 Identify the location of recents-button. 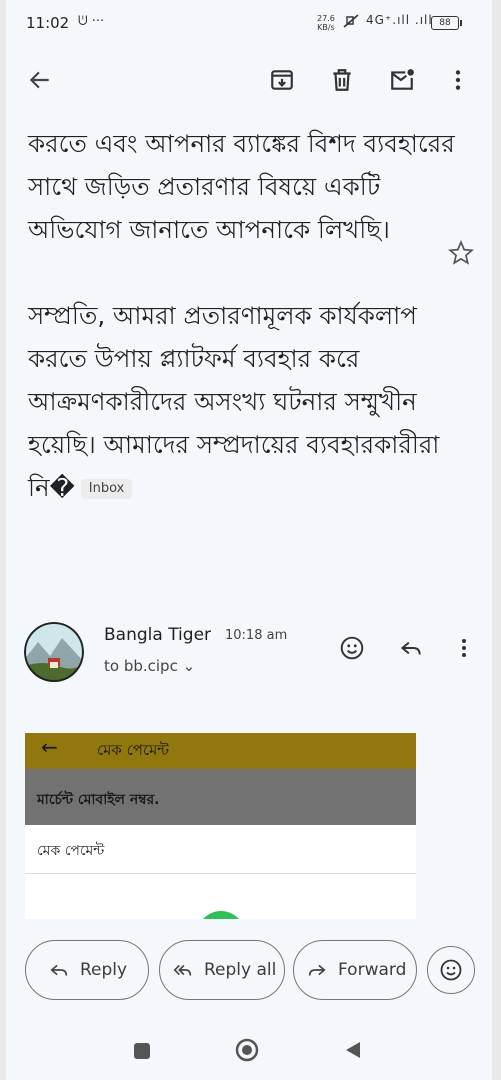
(142, 1051).